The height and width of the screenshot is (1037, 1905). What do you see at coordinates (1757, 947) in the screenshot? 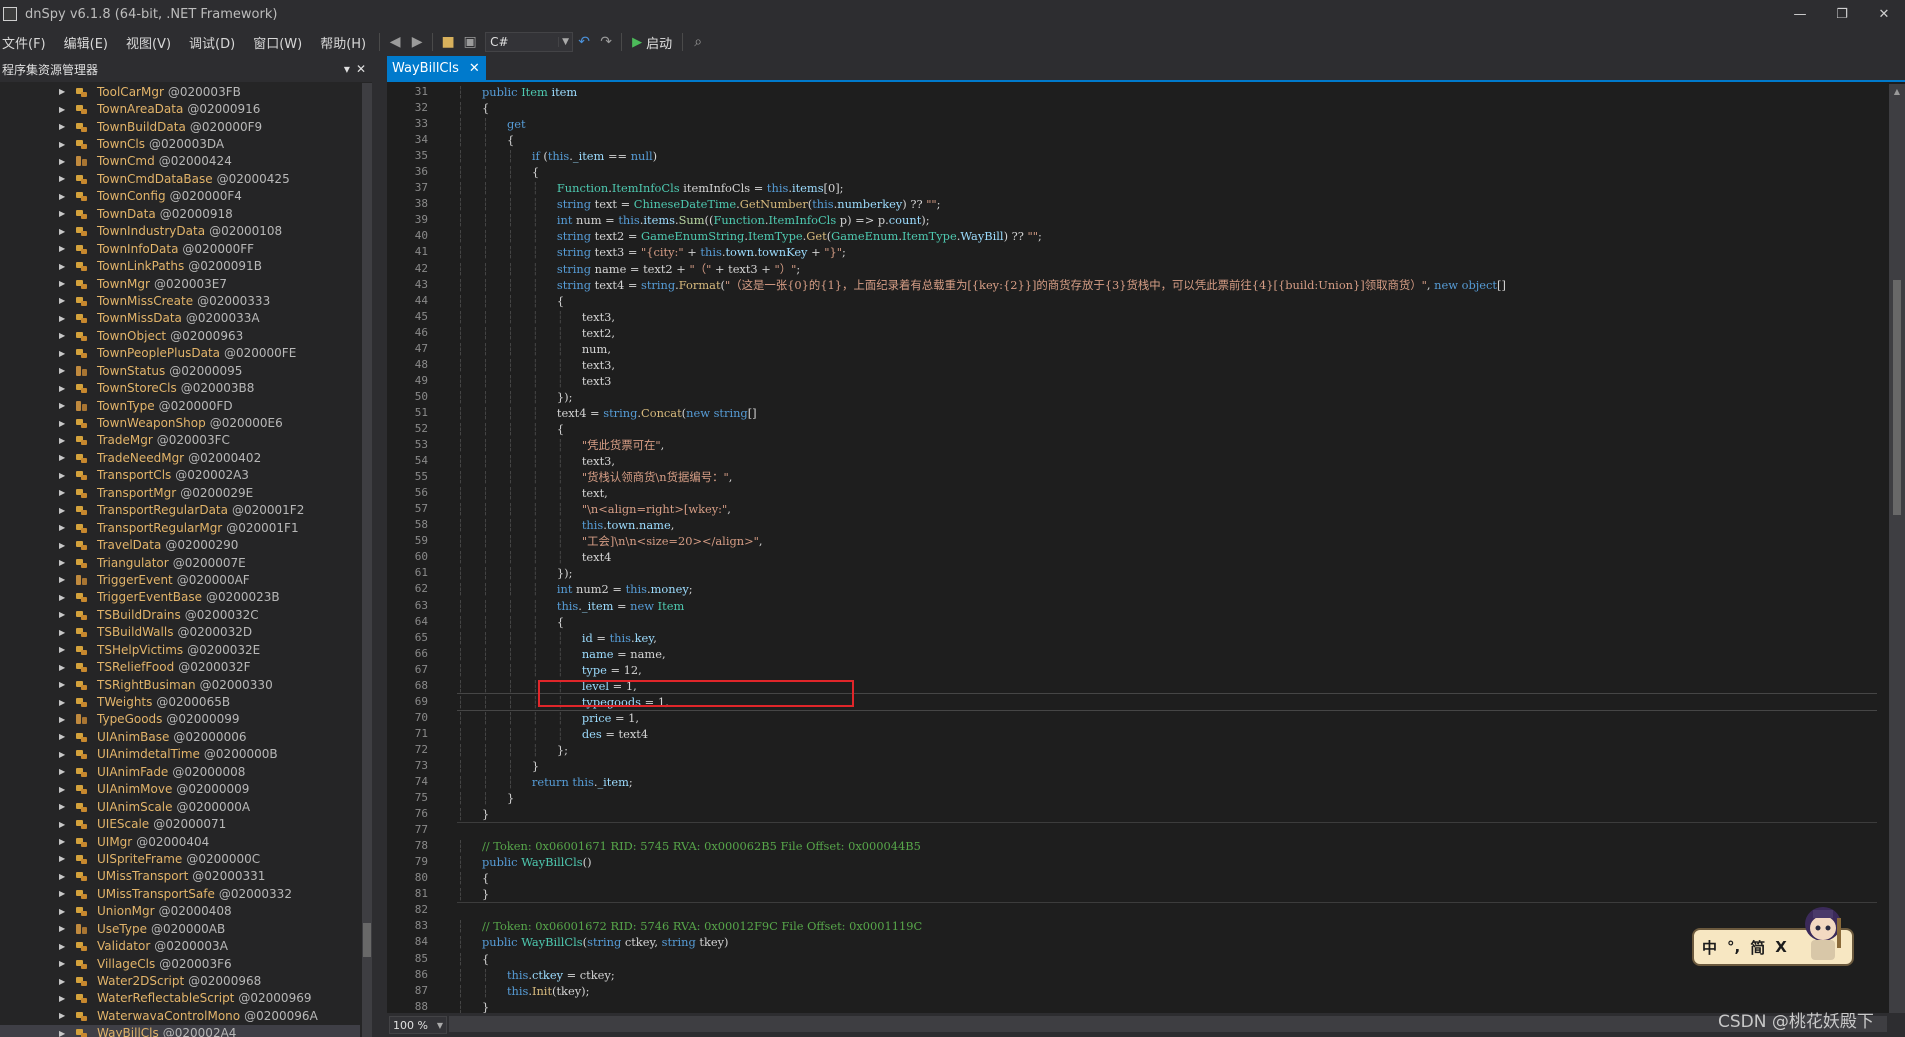
I see `ime-simplified: 简` at bounding box center [1757, 947].